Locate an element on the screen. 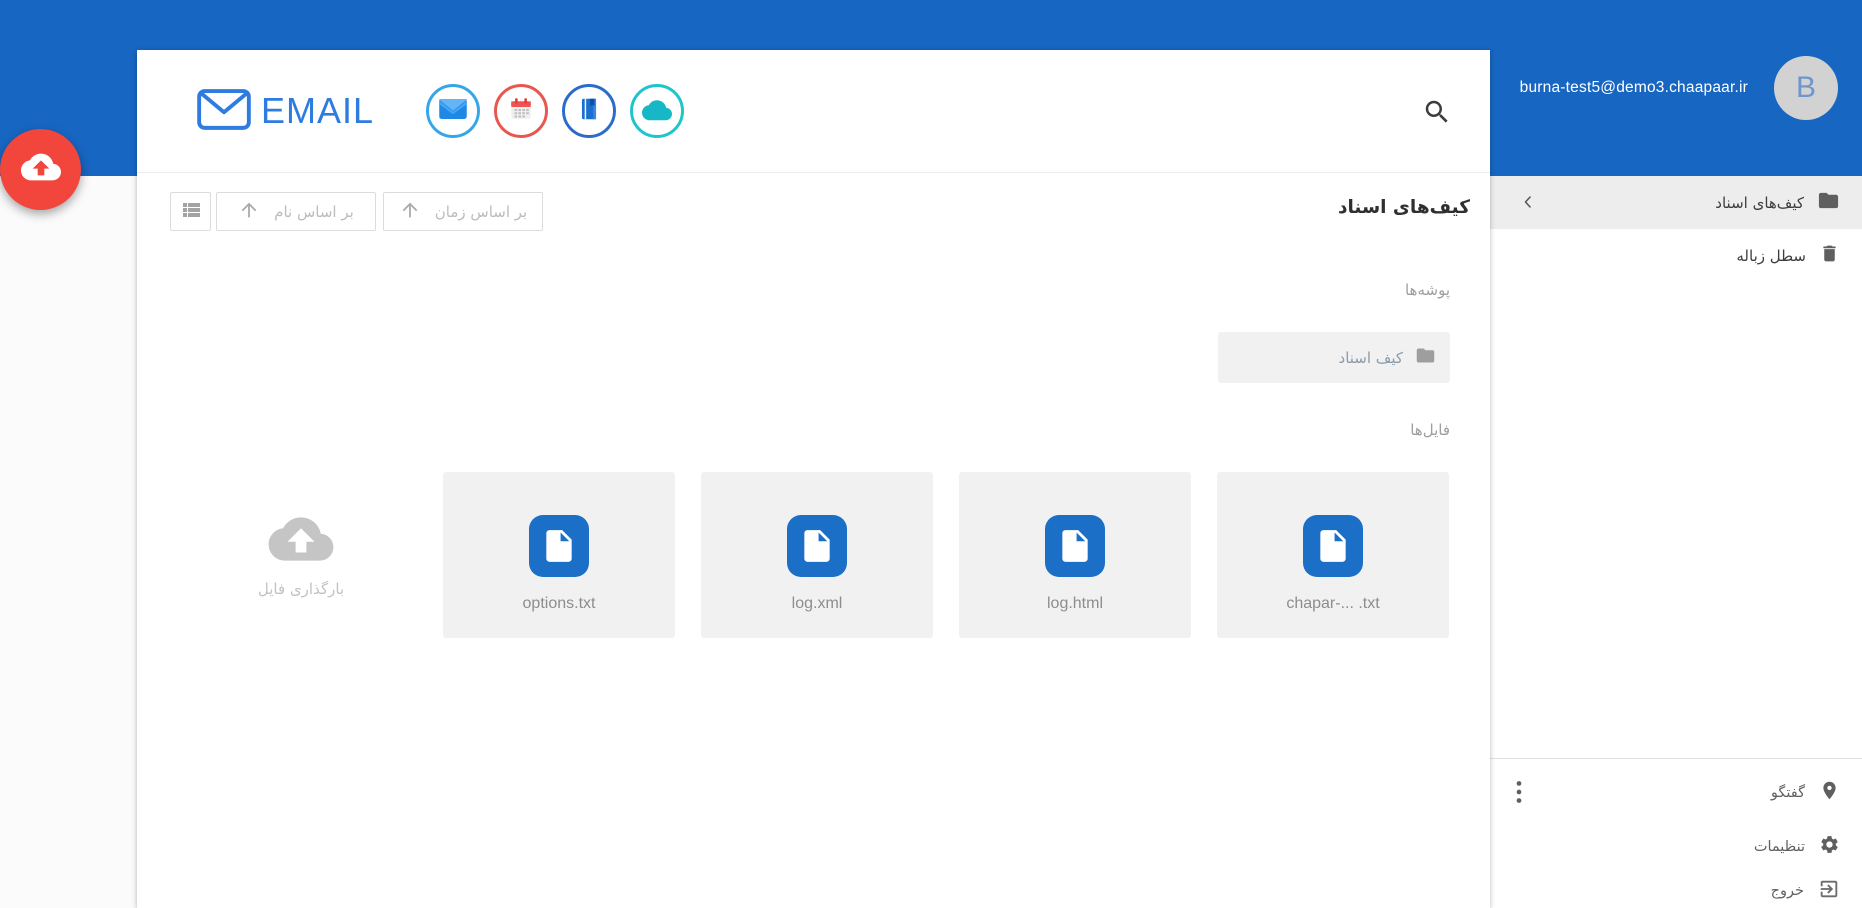 Image resolution: width=1862 pixels, height=908 pixels. cloud-app-button is located at coordinates (657, 111).